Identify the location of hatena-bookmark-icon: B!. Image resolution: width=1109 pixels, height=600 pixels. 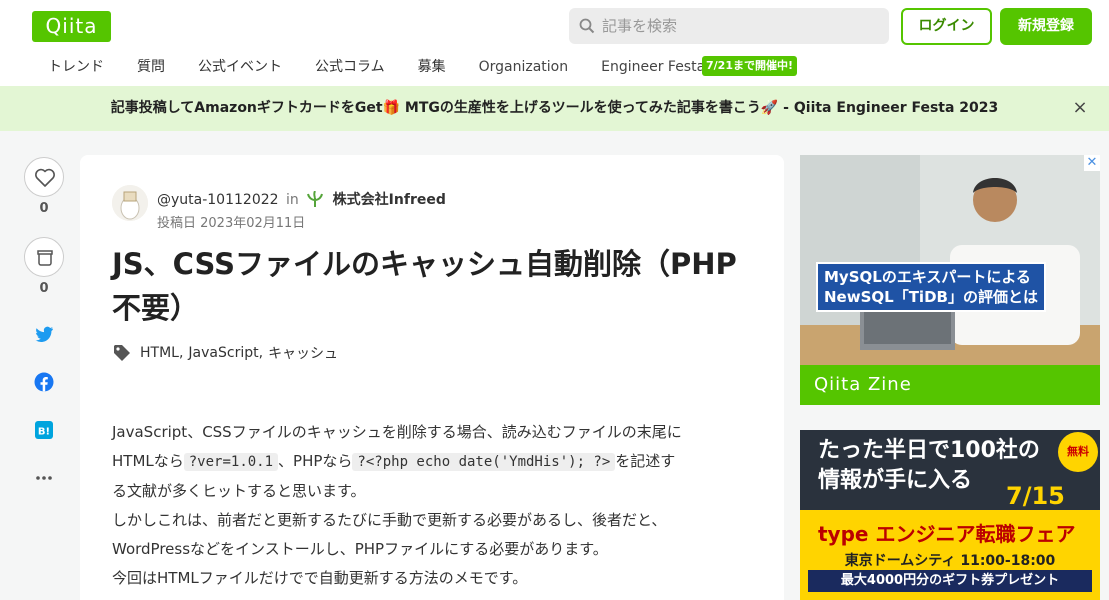
(44, 430).